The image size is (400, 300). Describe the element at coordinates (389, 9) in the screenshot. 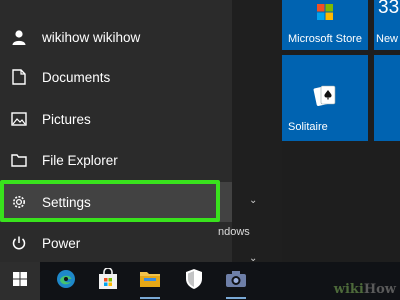

I see `clock-number: 33` at that location.